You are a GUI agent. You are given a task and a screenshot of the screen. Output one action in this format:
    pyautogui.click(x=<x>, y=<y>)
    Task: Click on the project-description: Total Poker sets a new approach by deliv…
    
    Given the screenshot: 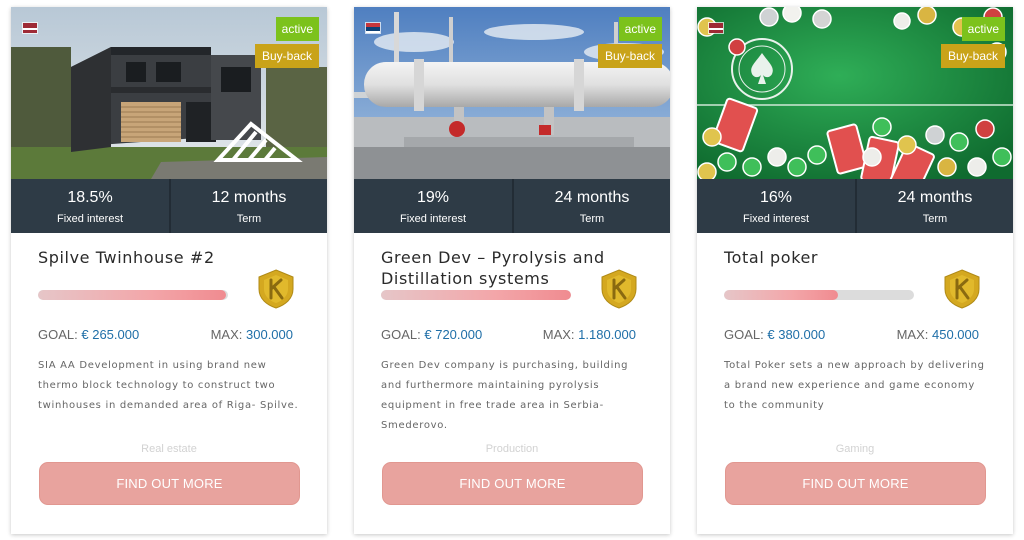 What is the action you would take?
    pyautogui.click(x=854, y=385)
    